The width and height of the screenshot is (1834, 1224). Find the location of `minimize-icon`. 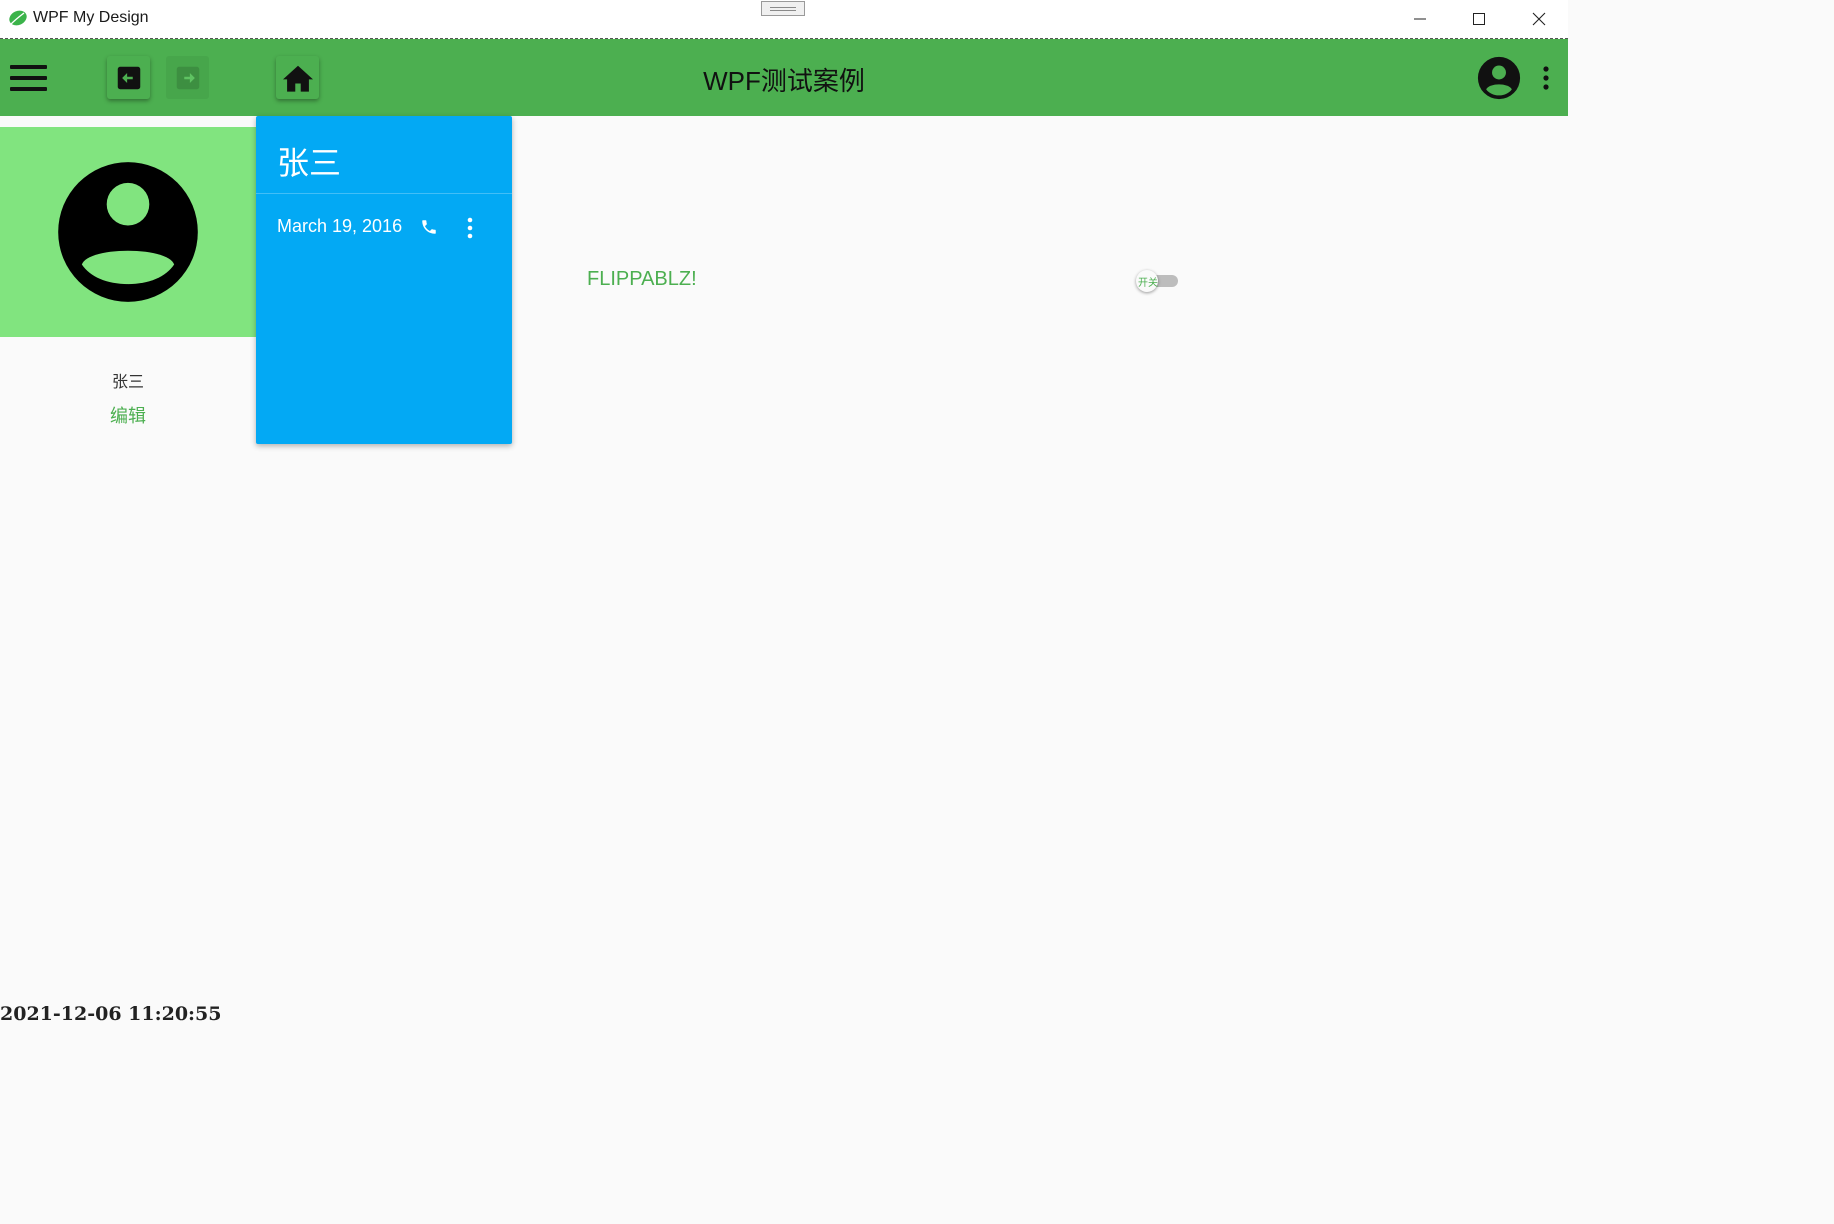

minimize-icon is located at coordinates (1420, 19).